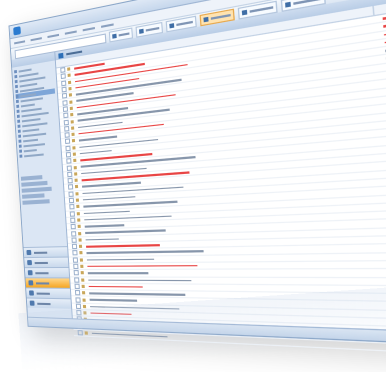 This screenshot has width=386, height=372. I want to click on calendar-nav-button, so click(46, 262).